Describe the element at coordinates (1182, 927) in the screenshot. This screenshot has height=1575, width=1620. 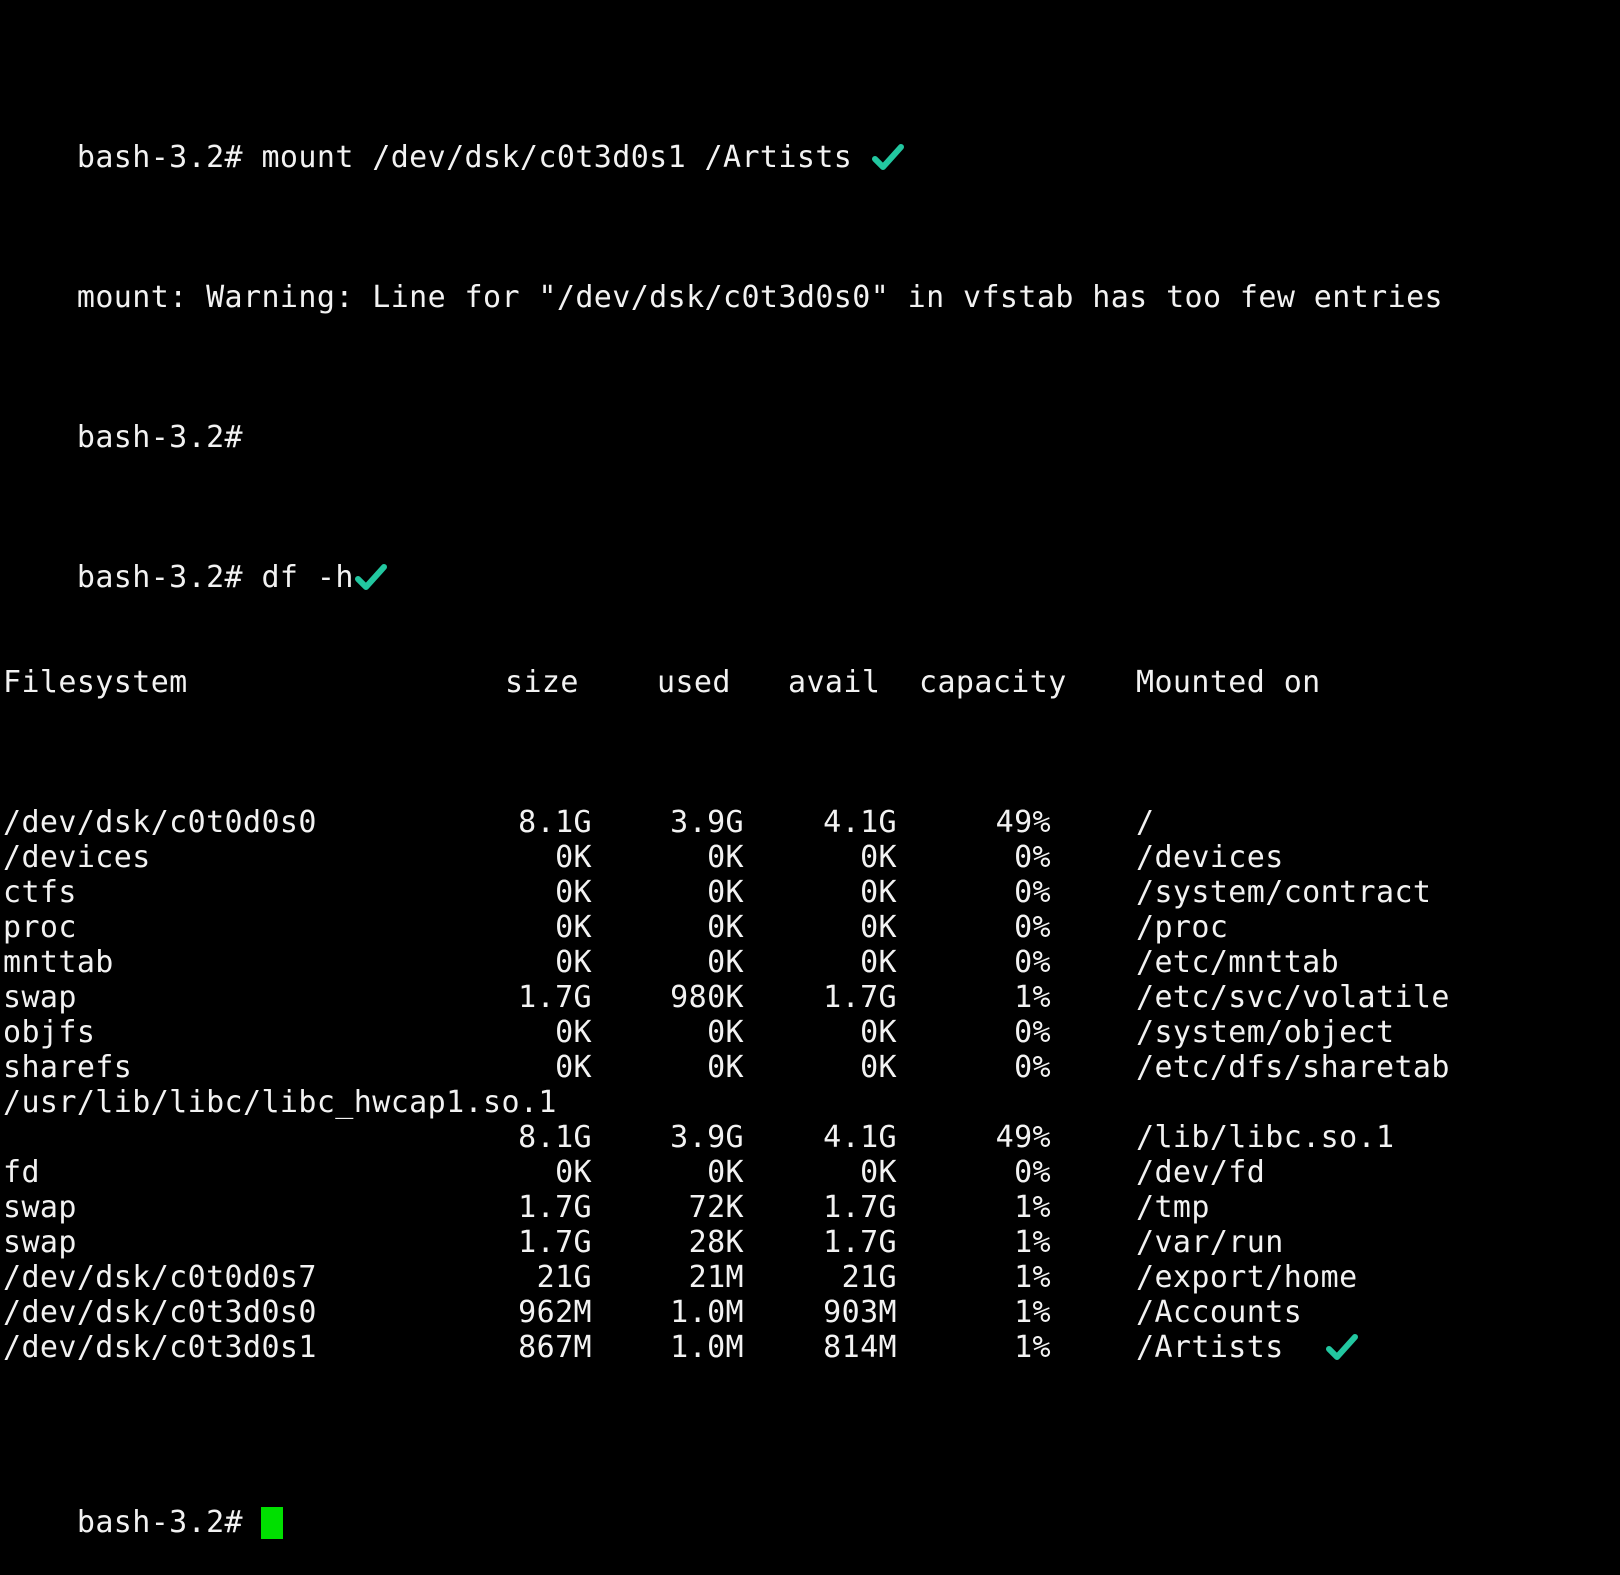
I see `df-cell-mounted-on: /proc` at that location.